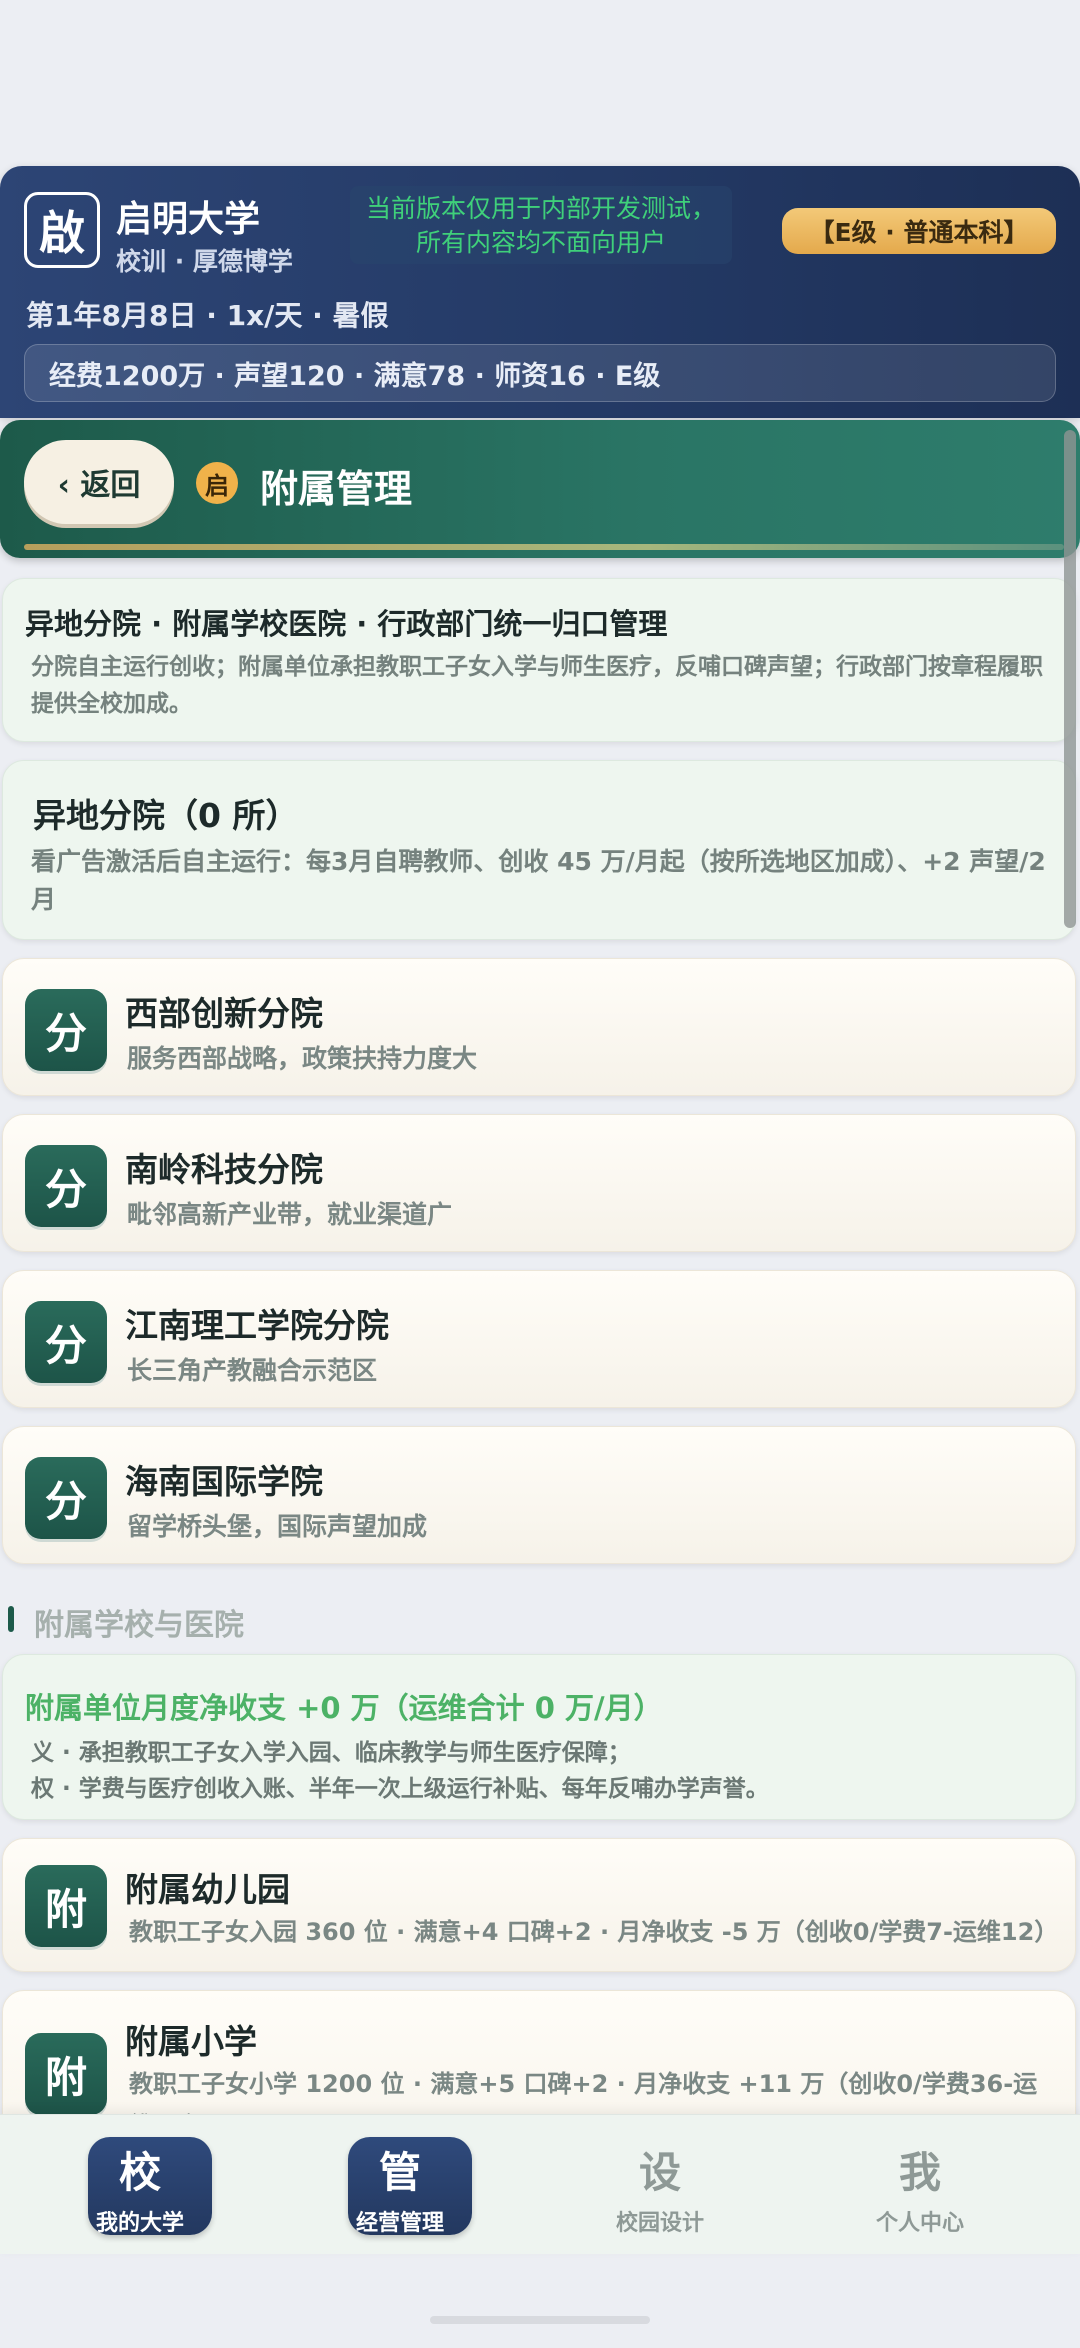 This screenshot has height=2348, width=1080. I want to click on summary-title: 异地分院 · 附属学校医院 · 行政部门统一归口管理, so click(346, 624).